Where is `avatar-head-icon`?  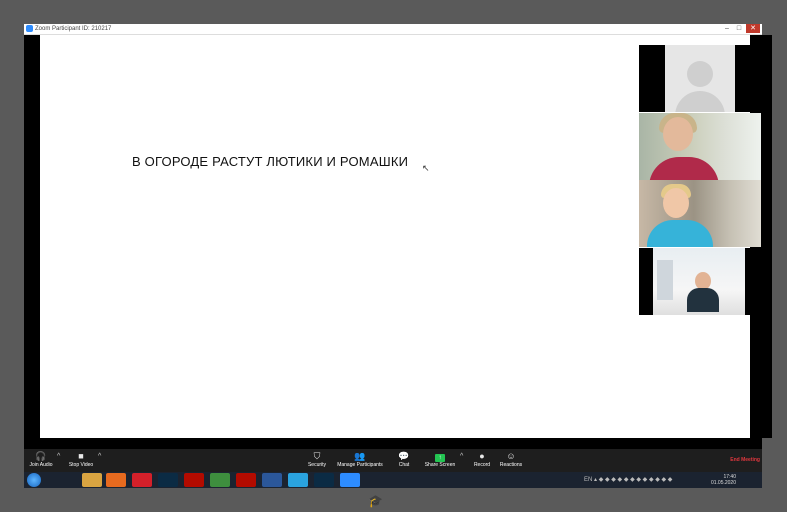 avatar-head-icon is located at coordinates (700, 74).